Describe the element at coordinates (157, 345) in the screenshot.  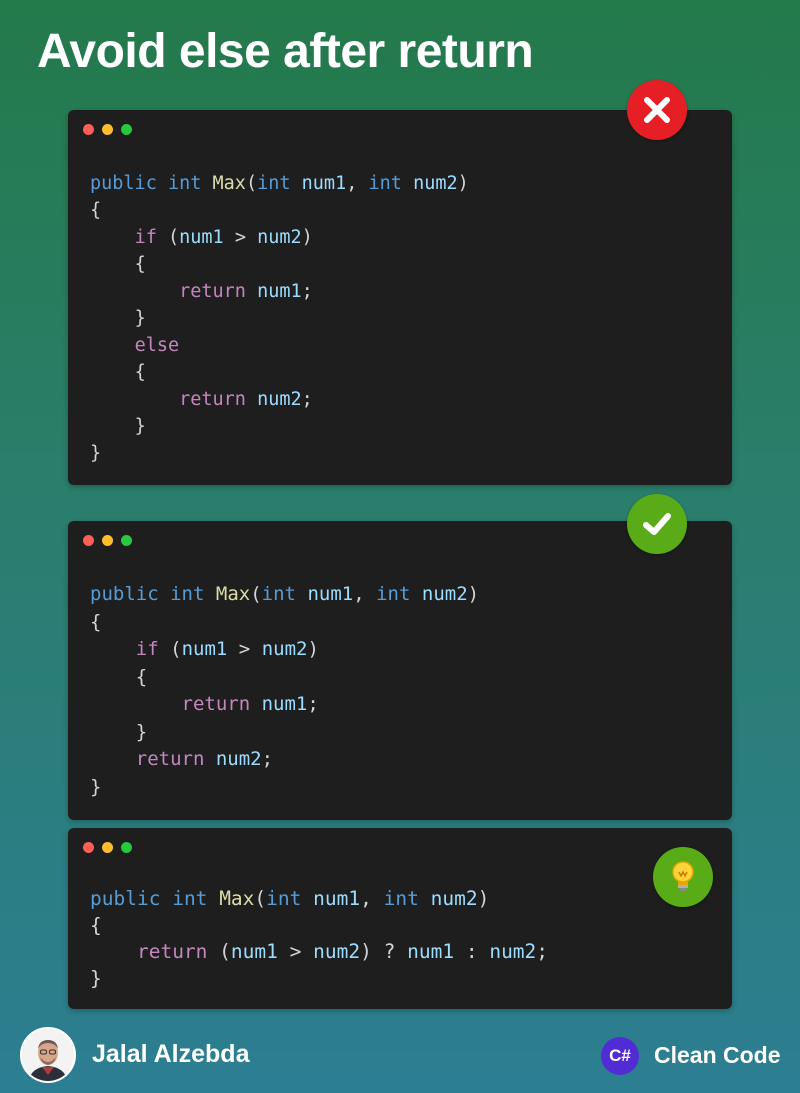
I see `code-line: else` at that location.